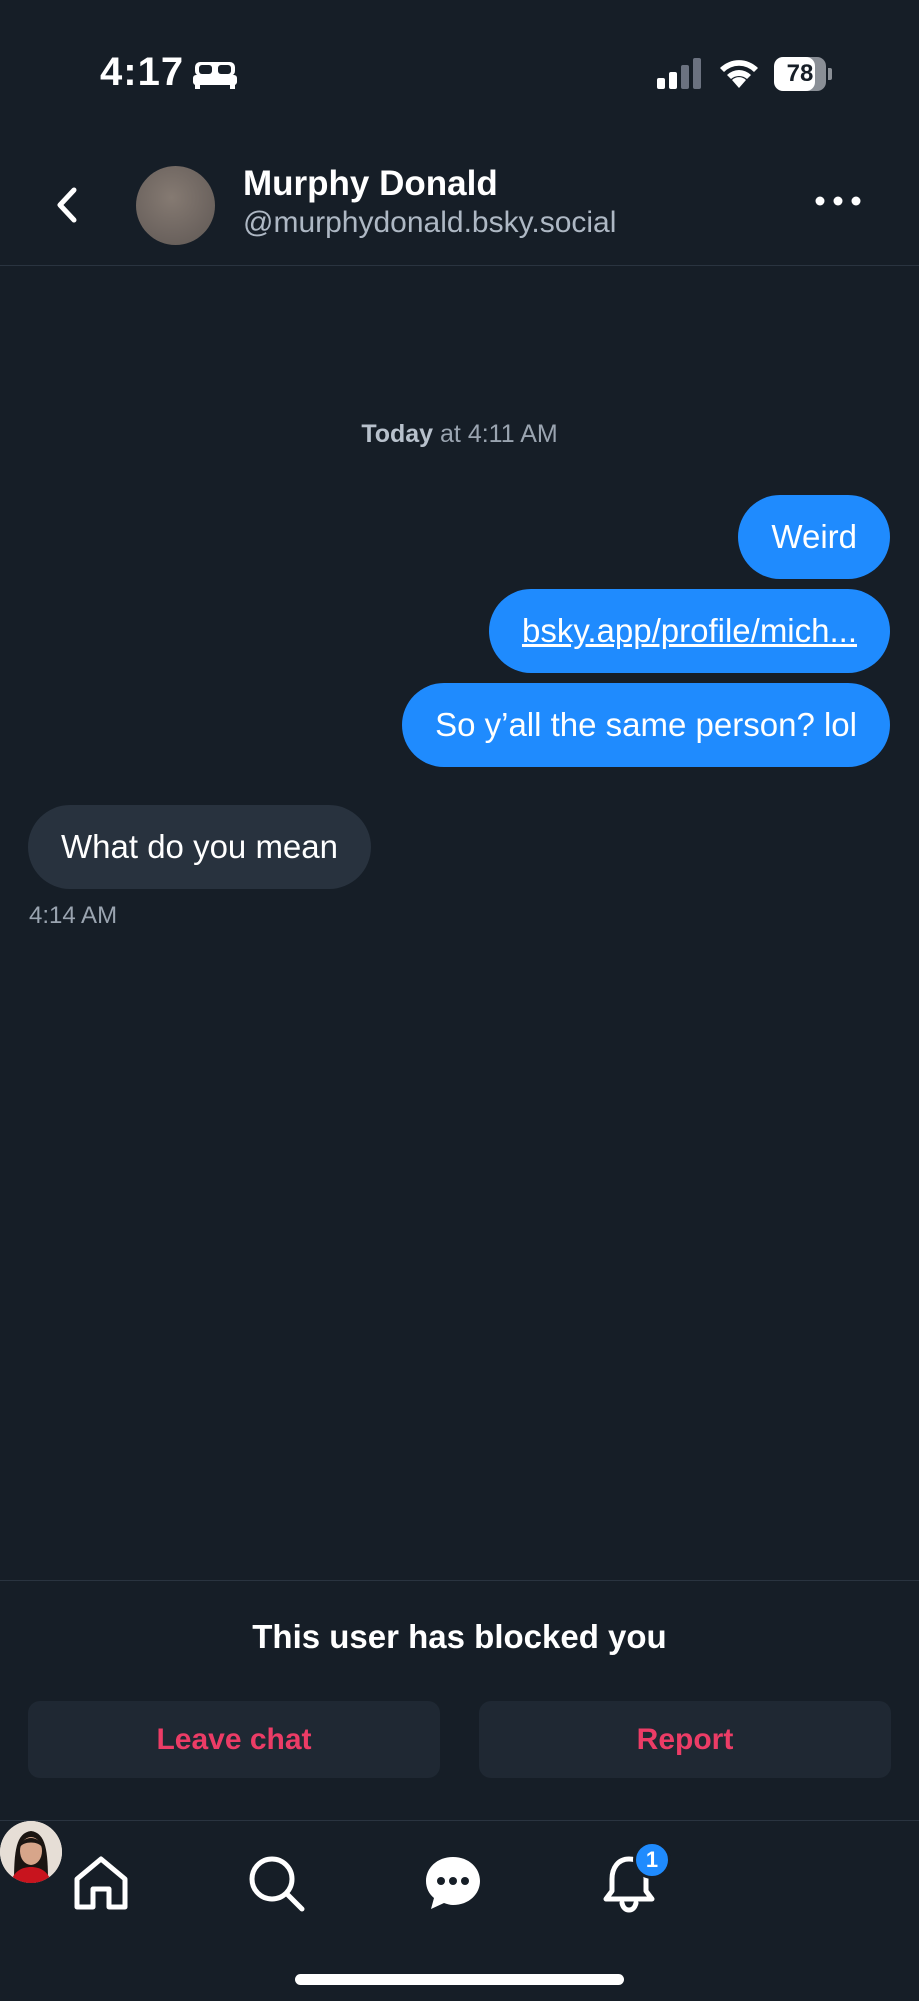 Image resolution: width=919 pixels, height=2001 pixels. I want to click on report-button: Report, so click(685, 1739).